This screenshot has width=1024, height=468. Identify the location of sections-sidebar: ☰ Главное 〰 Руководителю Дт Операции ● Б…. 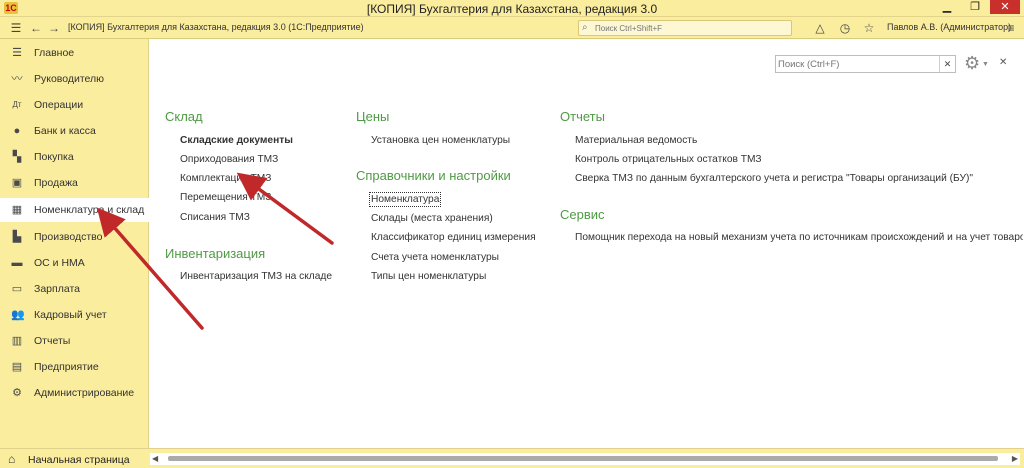
(74, 243).